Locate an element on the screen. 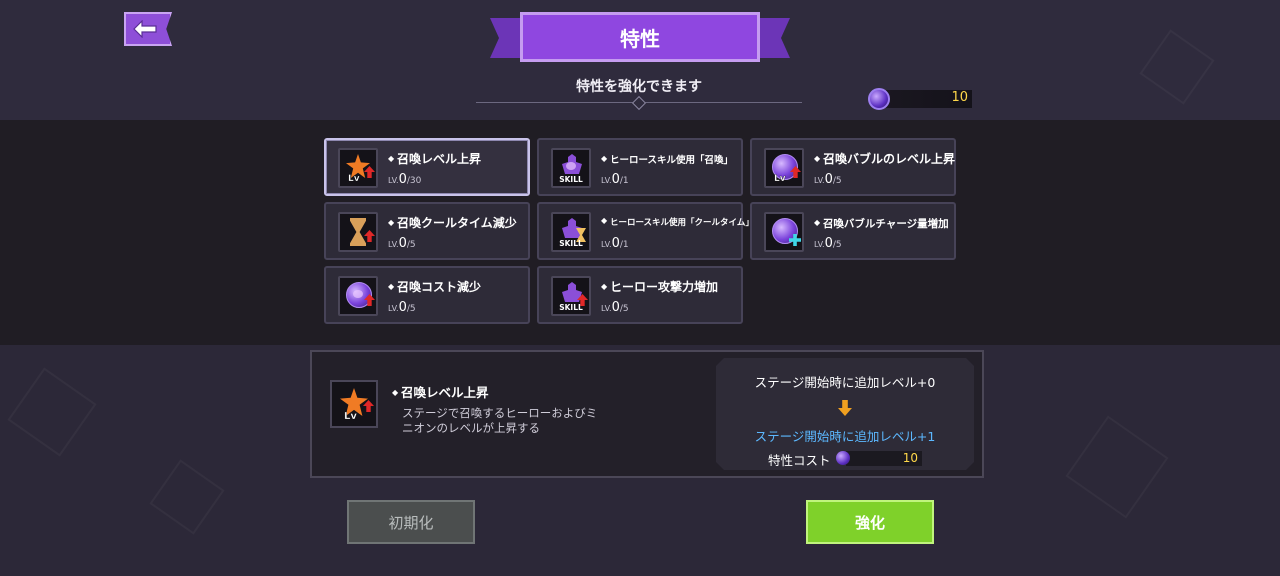 Image resolution: width=1280 pixels, height=576 pixels. trait-name: 召喚バブルのレベル上昇 is located at coordinates (884, 158).